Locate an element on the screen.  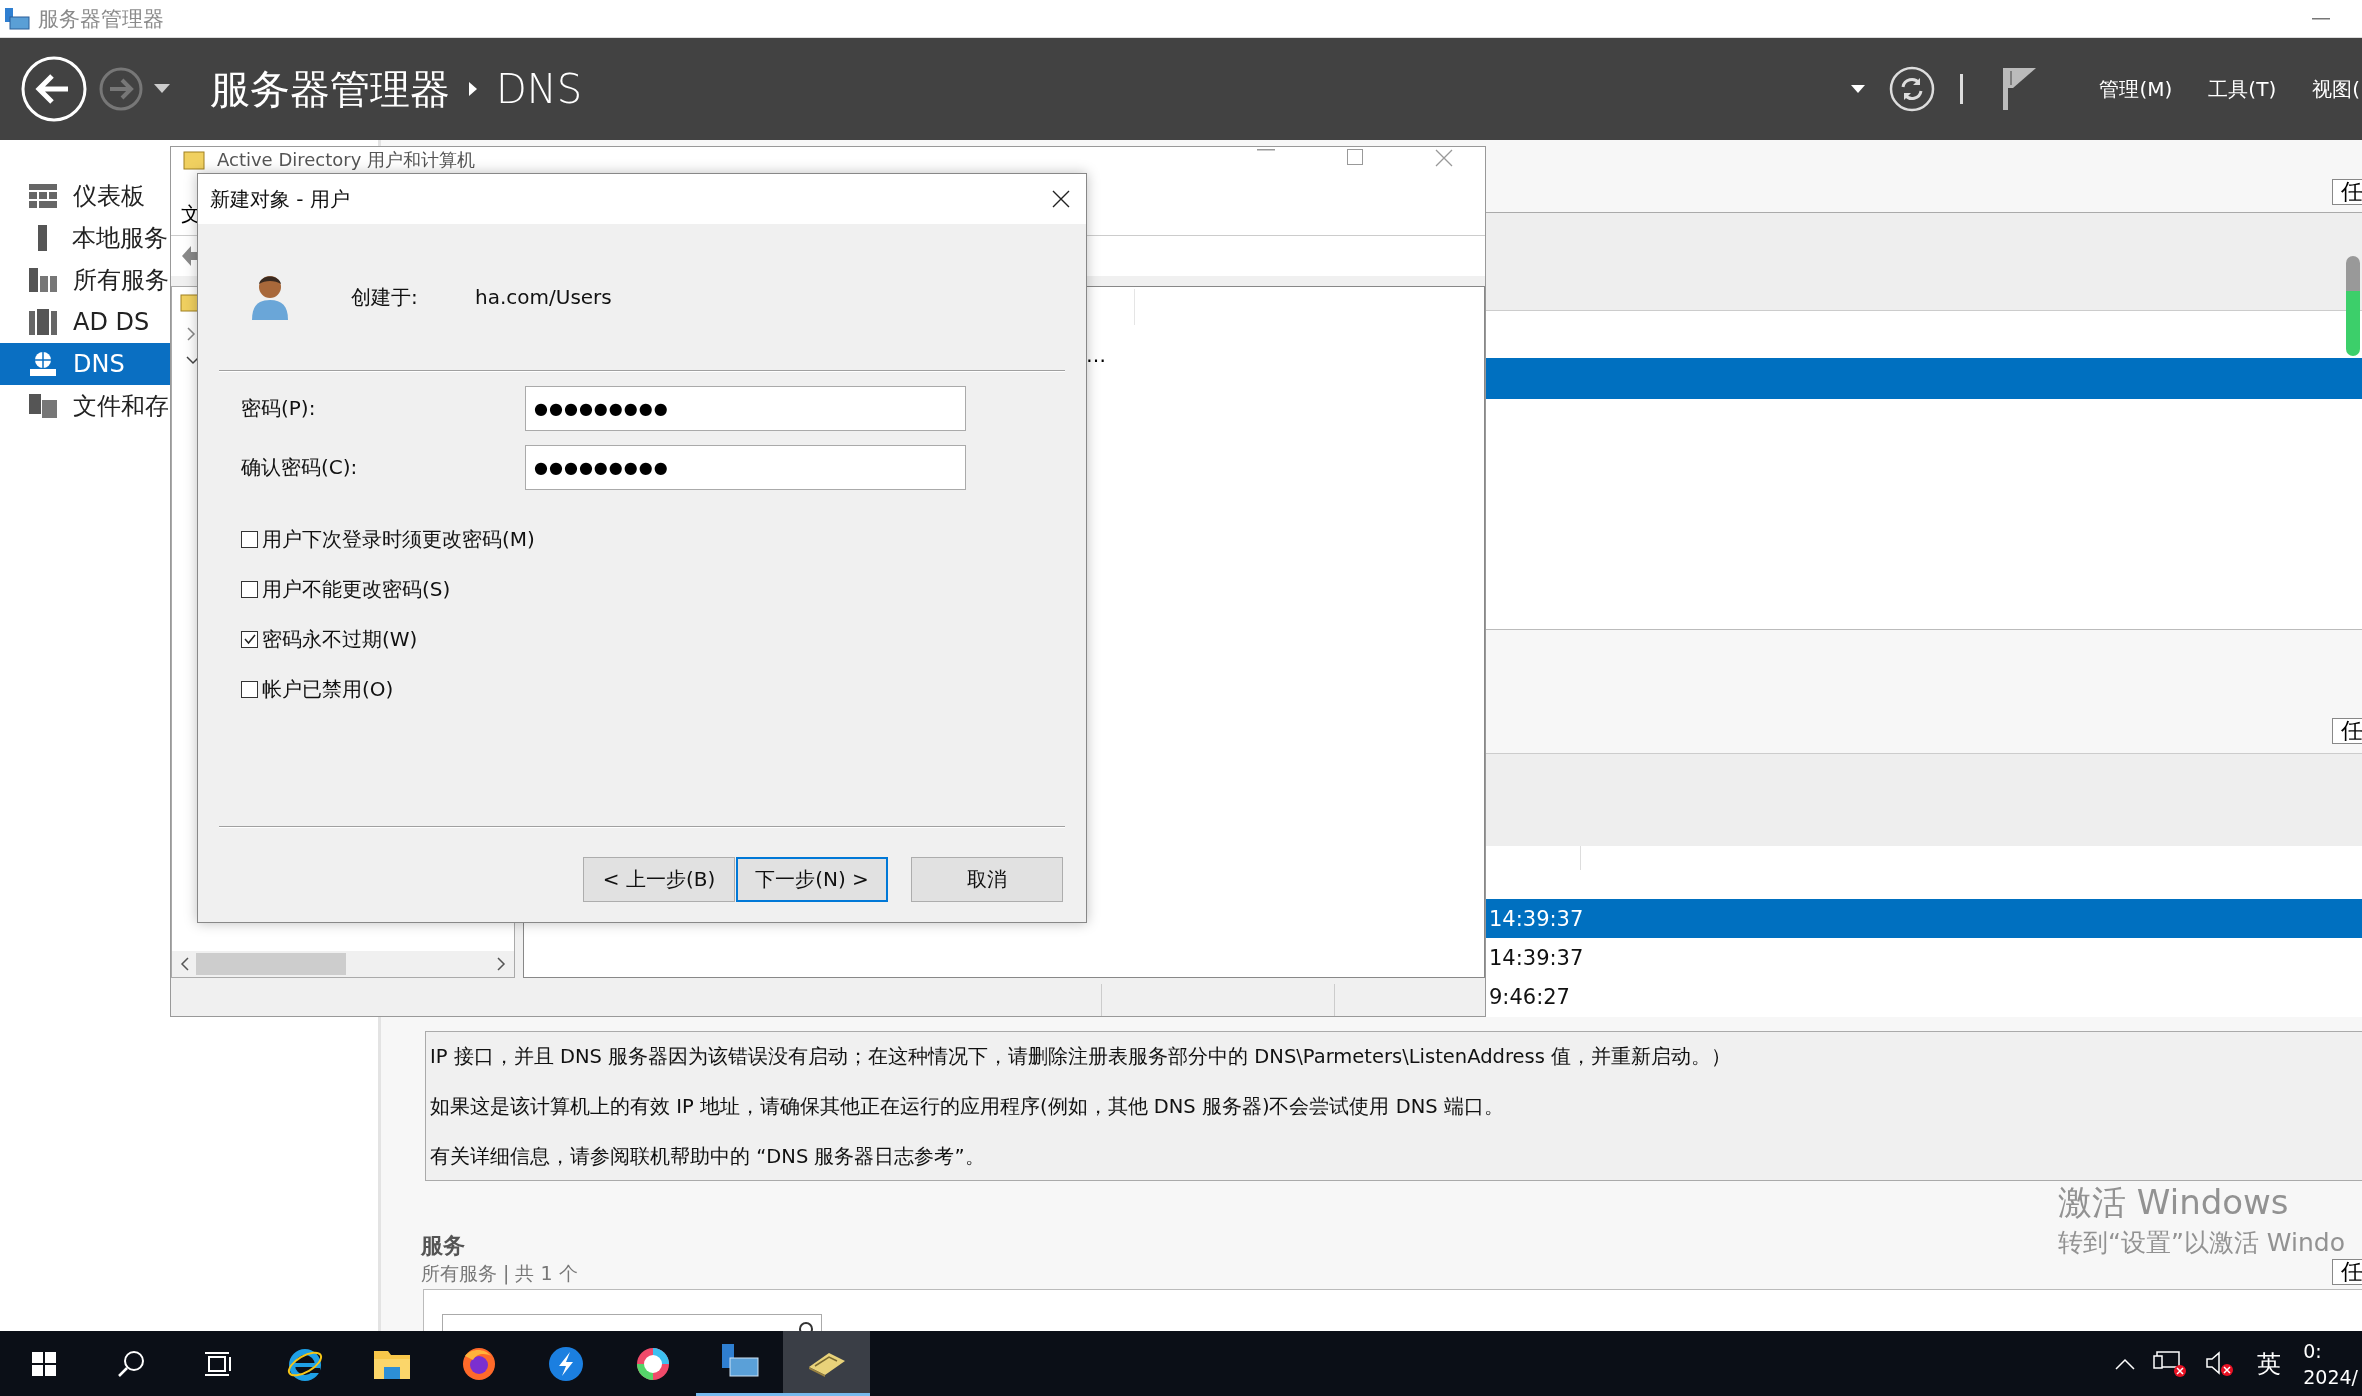
details-text: 如果这是该计算机上的有效 IP 地址，请确保其他正在运行的应用程序(例如，其他 DNS 服务器)不会尝试使用 DNS 端口。 is located at coordinates (967, 1107).